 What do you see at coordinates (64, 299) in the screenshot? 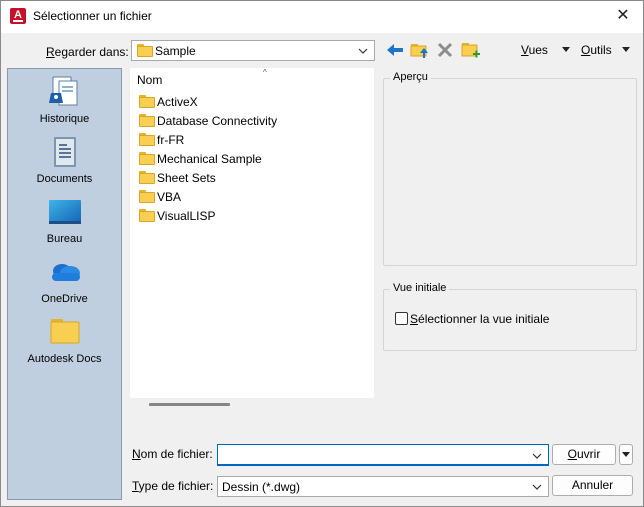
I see `place-label: OneDrive` at bounding box center [64, 299].